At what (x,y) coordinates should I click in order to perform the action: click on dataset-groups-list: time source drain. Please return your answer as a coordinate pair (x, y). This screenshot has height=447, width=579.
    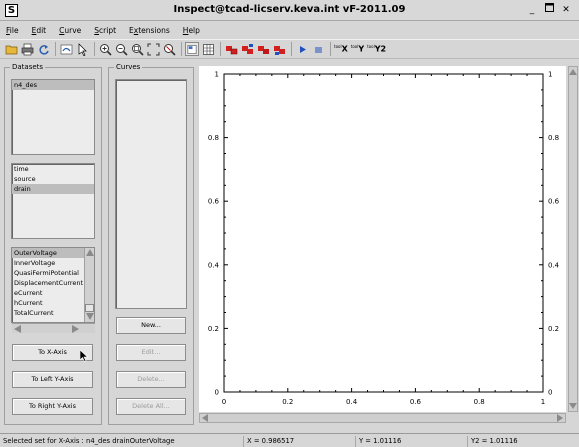
    Looking at the image, I should click on (53, 201).